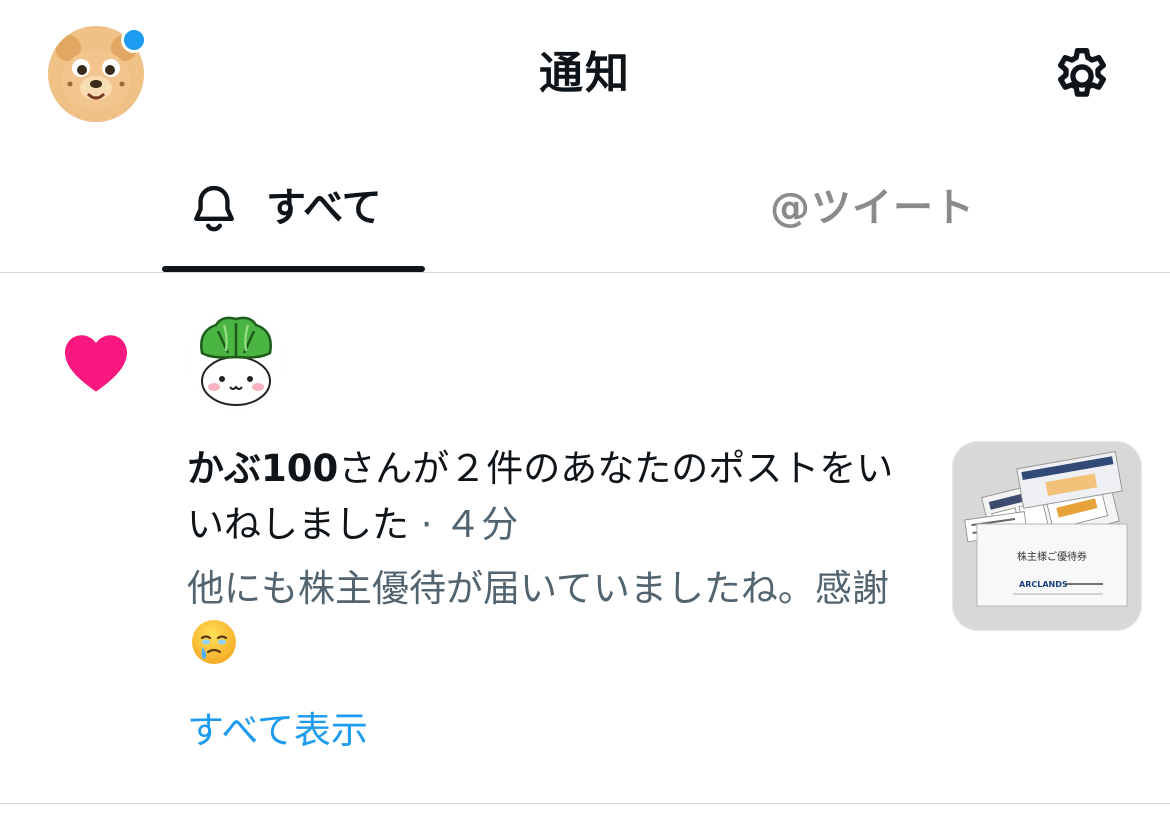 This screenshot has width=1170, height=832. Describe the element at coordinates (464, 524) in the screenshot. I see `notification-time: · ４分` at that location.